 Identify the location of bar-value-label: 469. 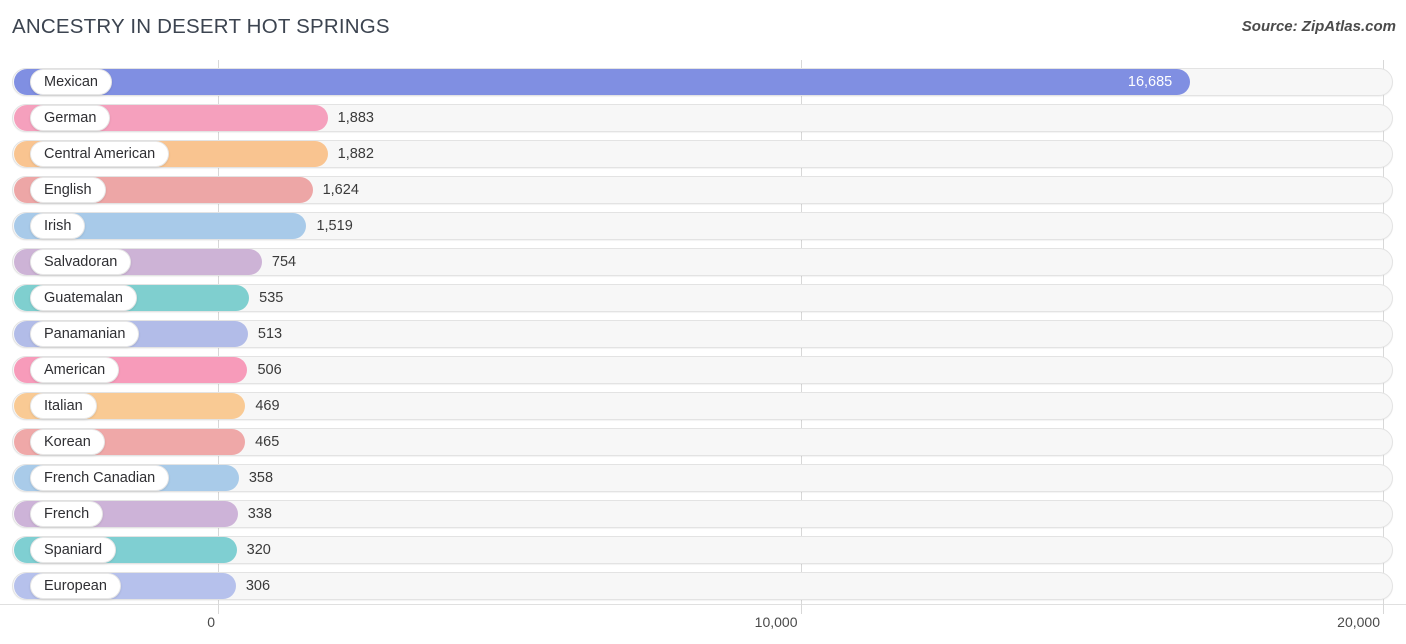
(267, 405).